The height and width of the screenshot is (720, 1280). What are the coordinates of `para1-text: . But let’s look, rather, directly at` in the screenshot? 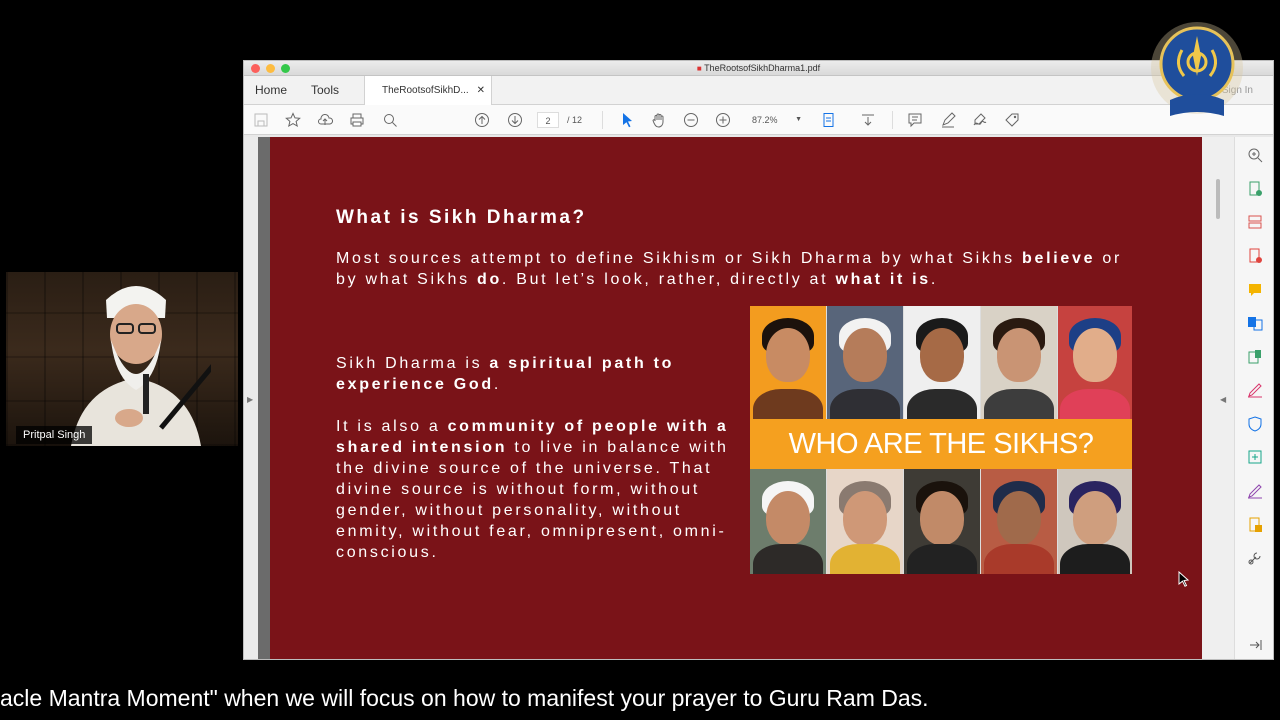 It's located at (668, 279).